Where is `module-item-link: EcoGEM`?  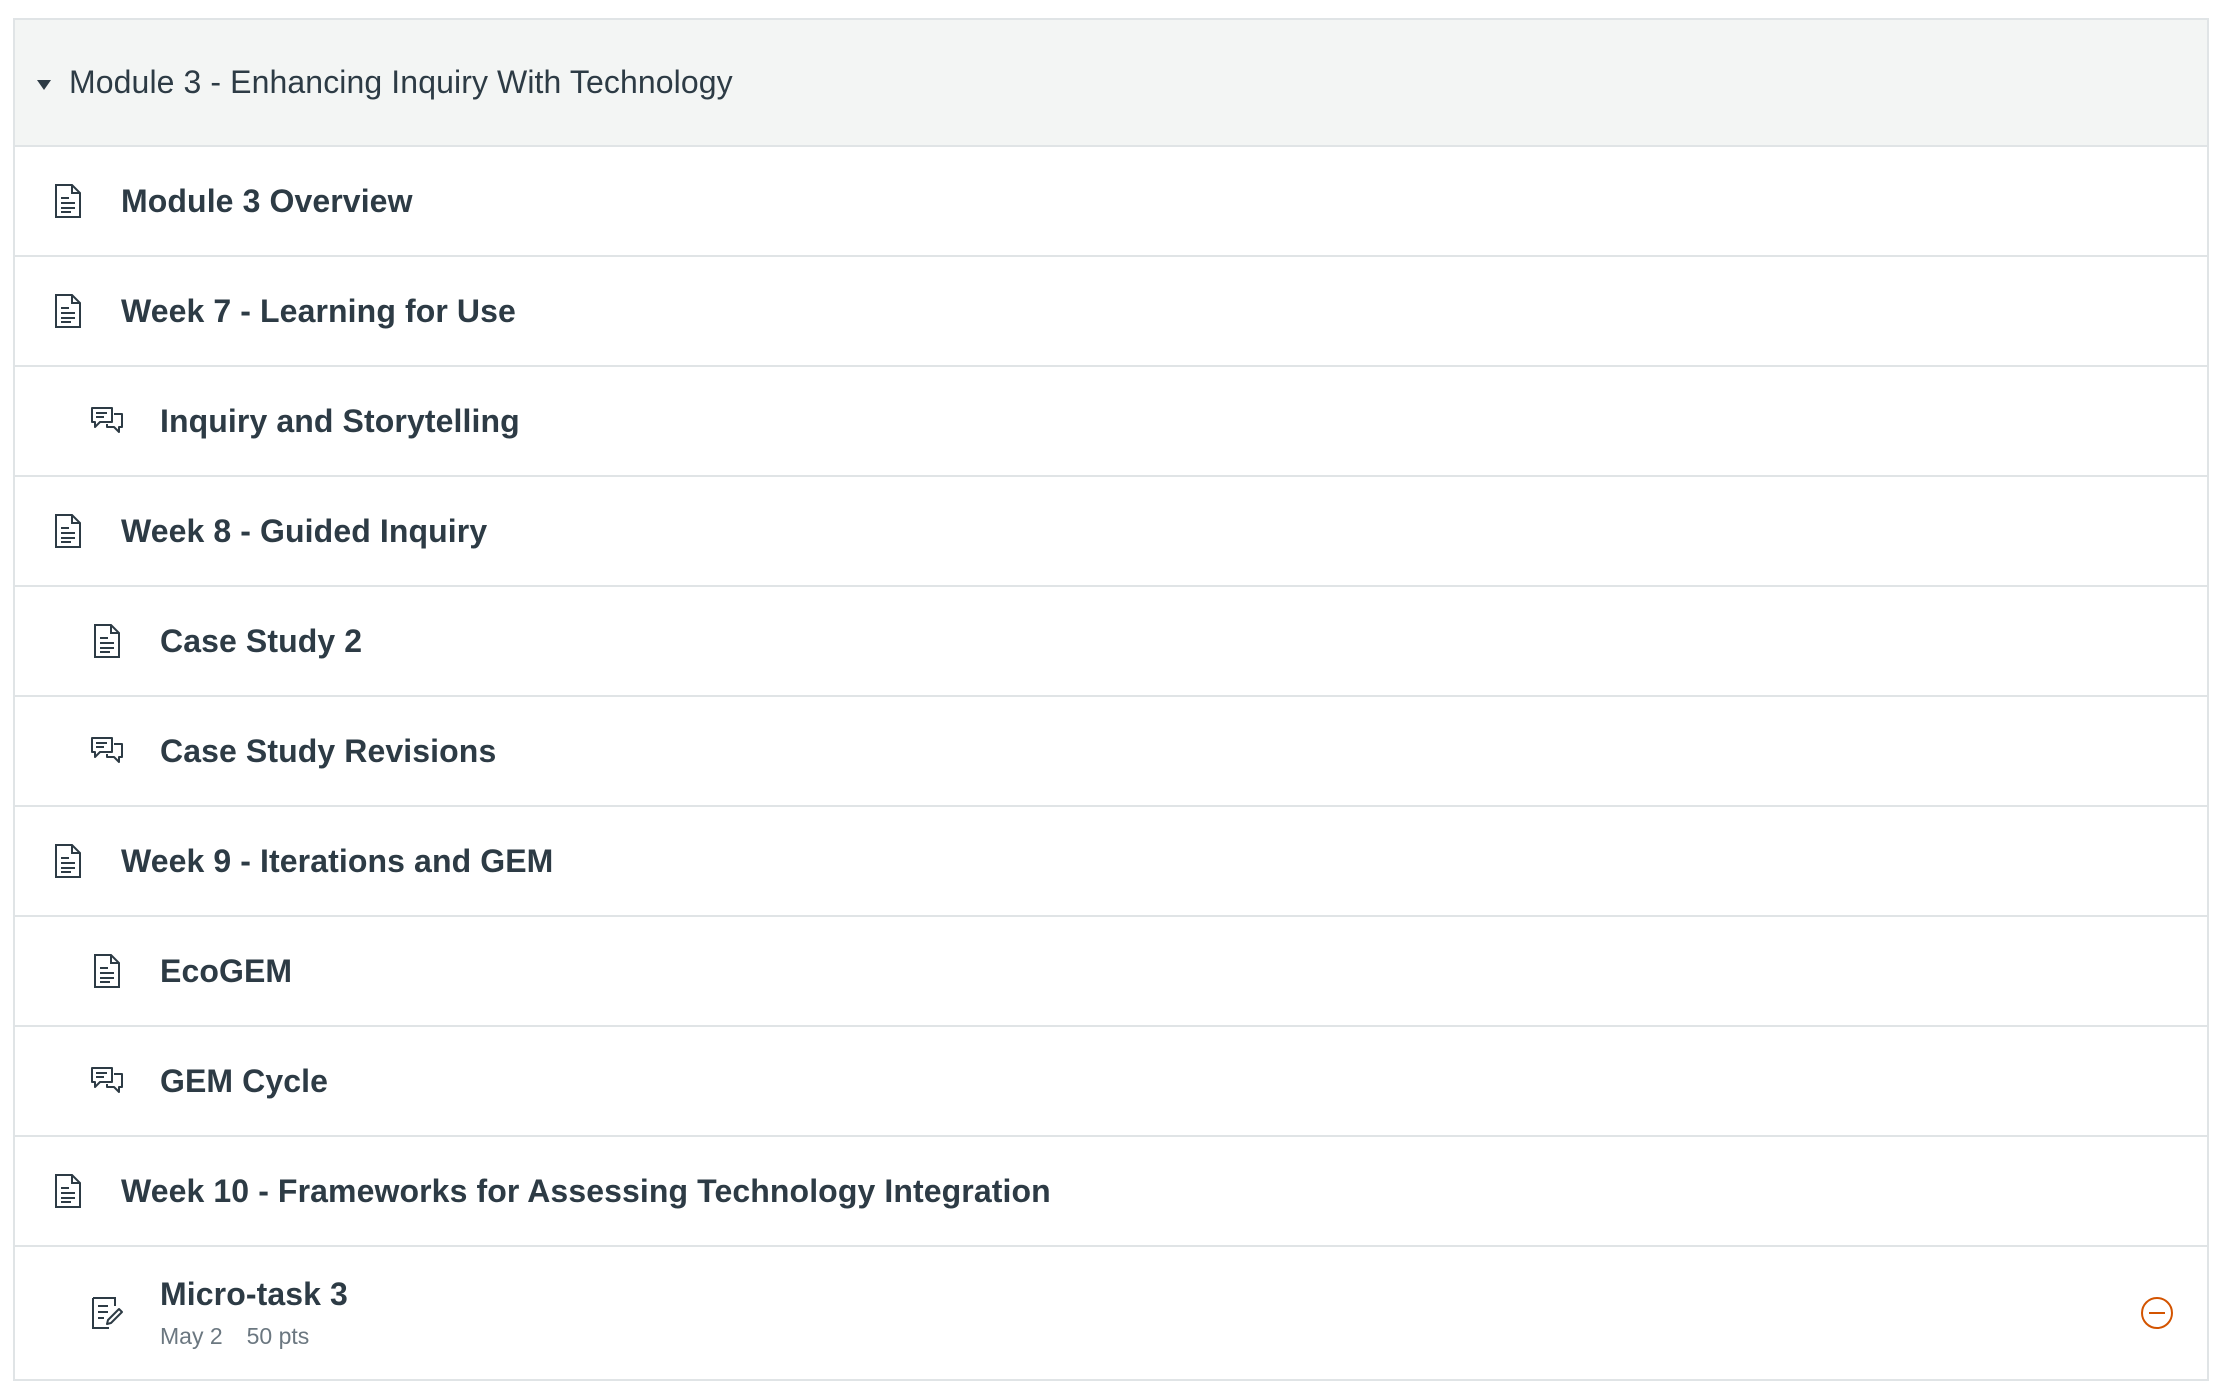 module-item-link: EcoGEM is located at coordinates (226, 971).